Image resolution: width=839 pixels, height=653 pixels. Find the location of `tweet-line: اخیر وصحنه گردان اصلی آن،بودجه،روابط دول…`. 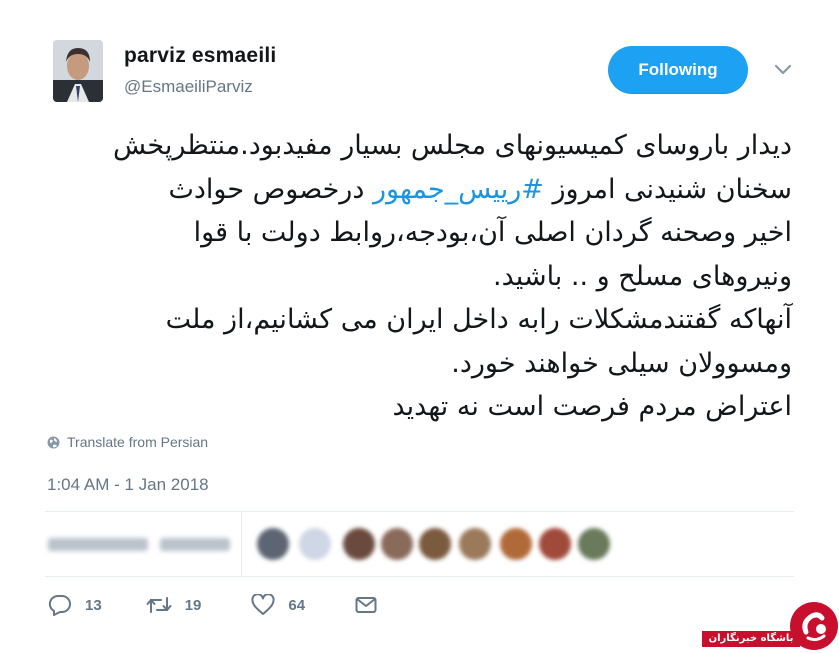

tweet-line: اخیر وصحنه گردان اصلی آن،بودجه،روابط دول… is located at coordinates (492, 232).